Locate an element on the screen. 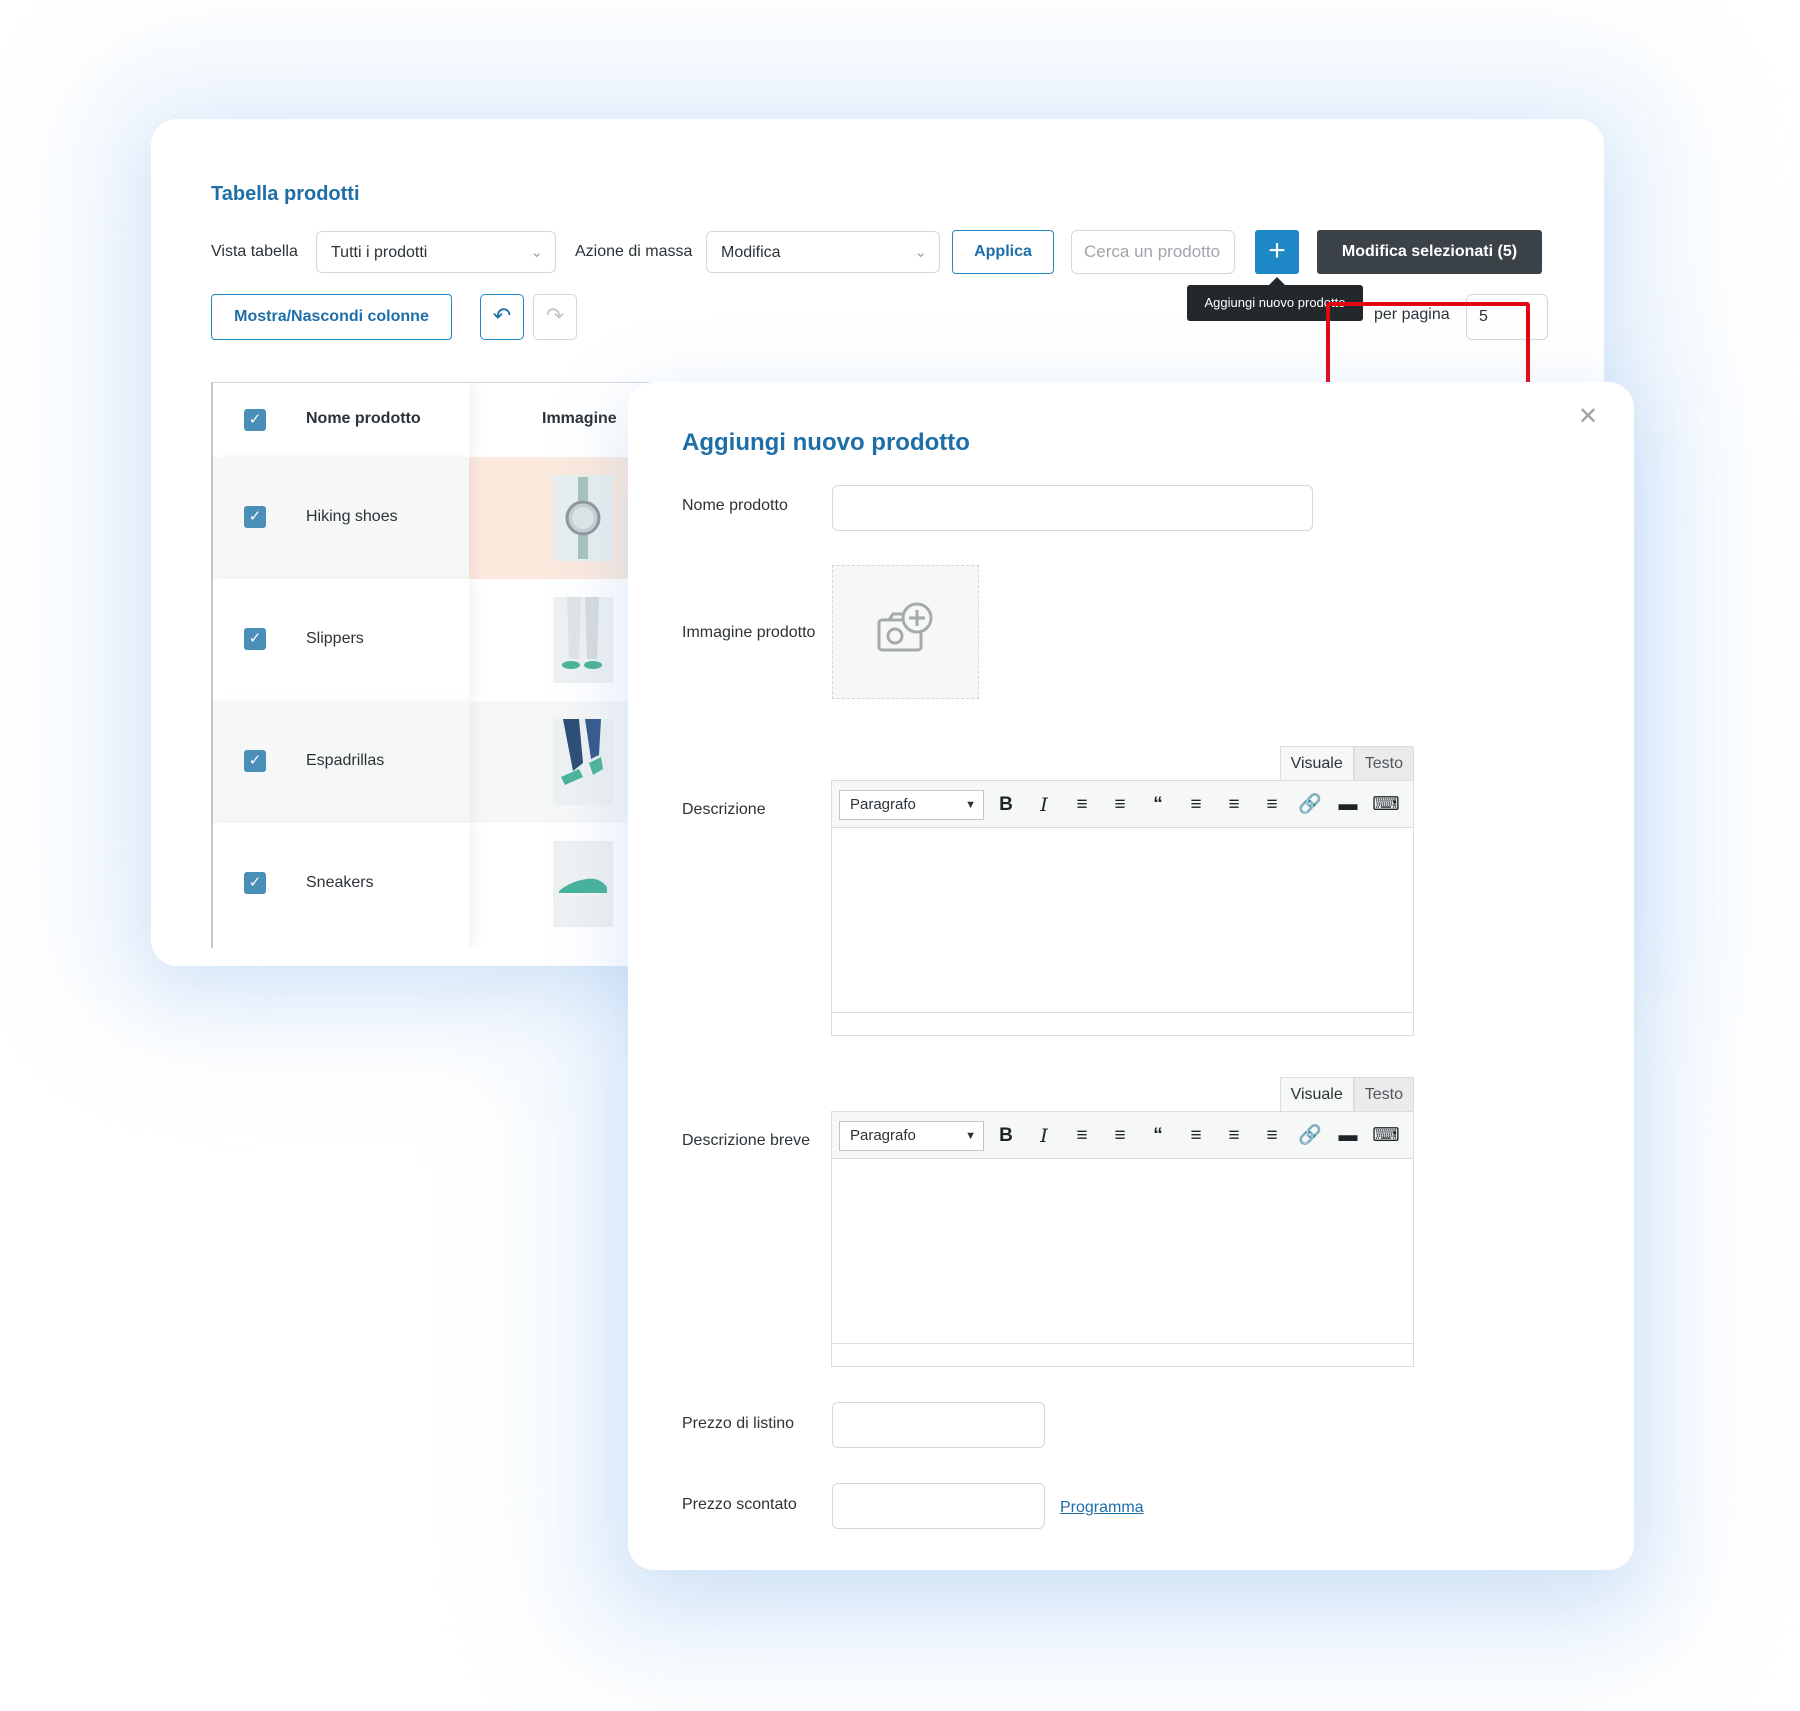 The width and height of the screenshot is (1800, 1711). column-header-name: Nome prodotto is located at coordinates (363, 418).